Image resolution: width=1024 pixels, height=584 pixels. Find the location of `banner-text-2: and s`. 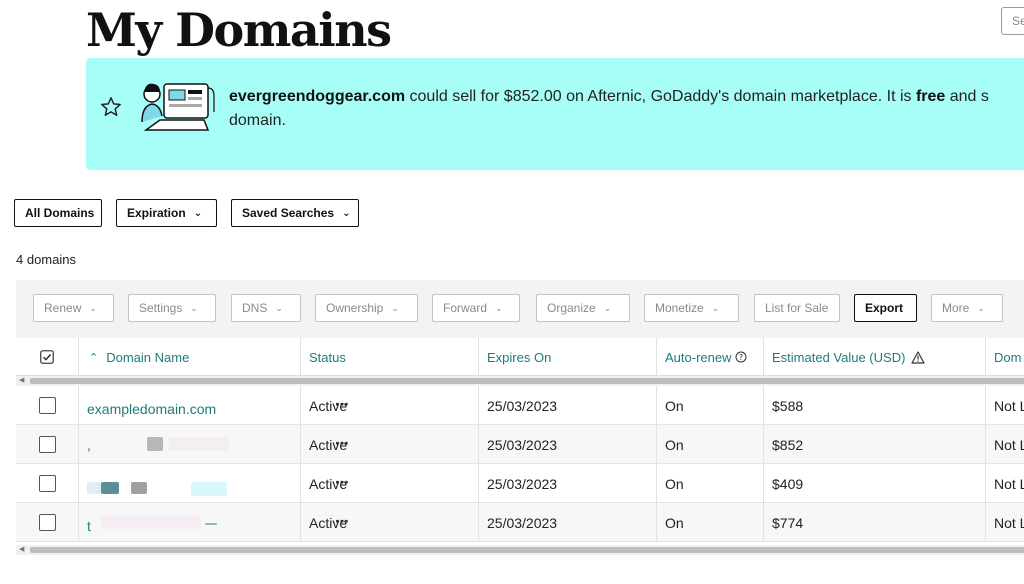

banner-text-2: and s is located at coordinates (967, 96).